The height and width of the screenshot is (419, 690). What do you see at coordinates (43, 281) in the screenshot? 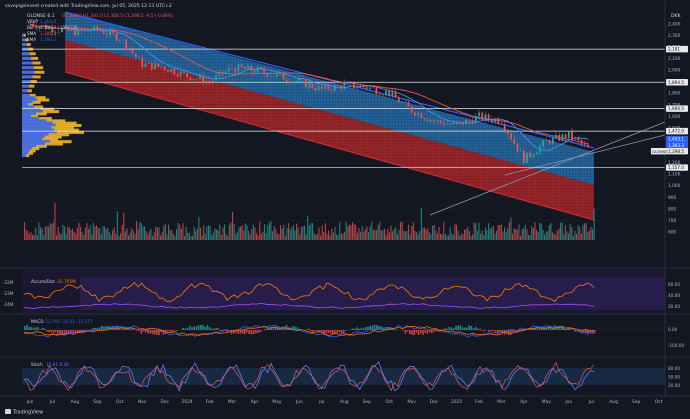
I see `accum-dist-label: Accum/Dist` at bounding box center [43, 281].